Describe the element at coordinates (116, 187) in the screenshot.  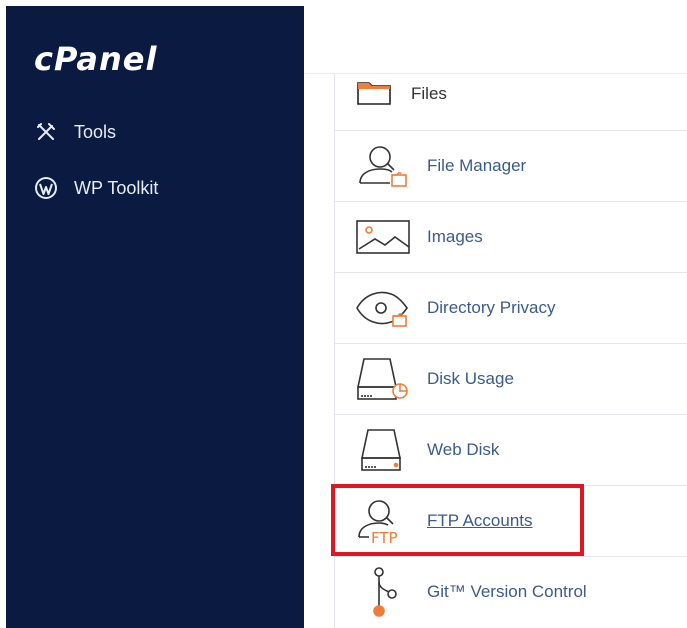
I see `sidebar-item-label: WP Toolkit` at that location.